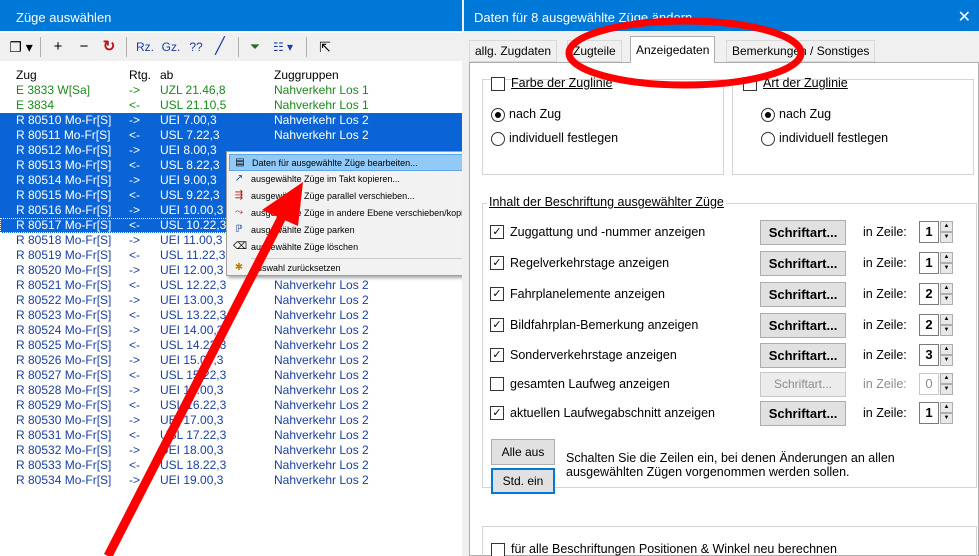 The width and height of the screenshot is (979, 556). I want to click on cell-ab: UEI 8.00,3, so click(188, 150).